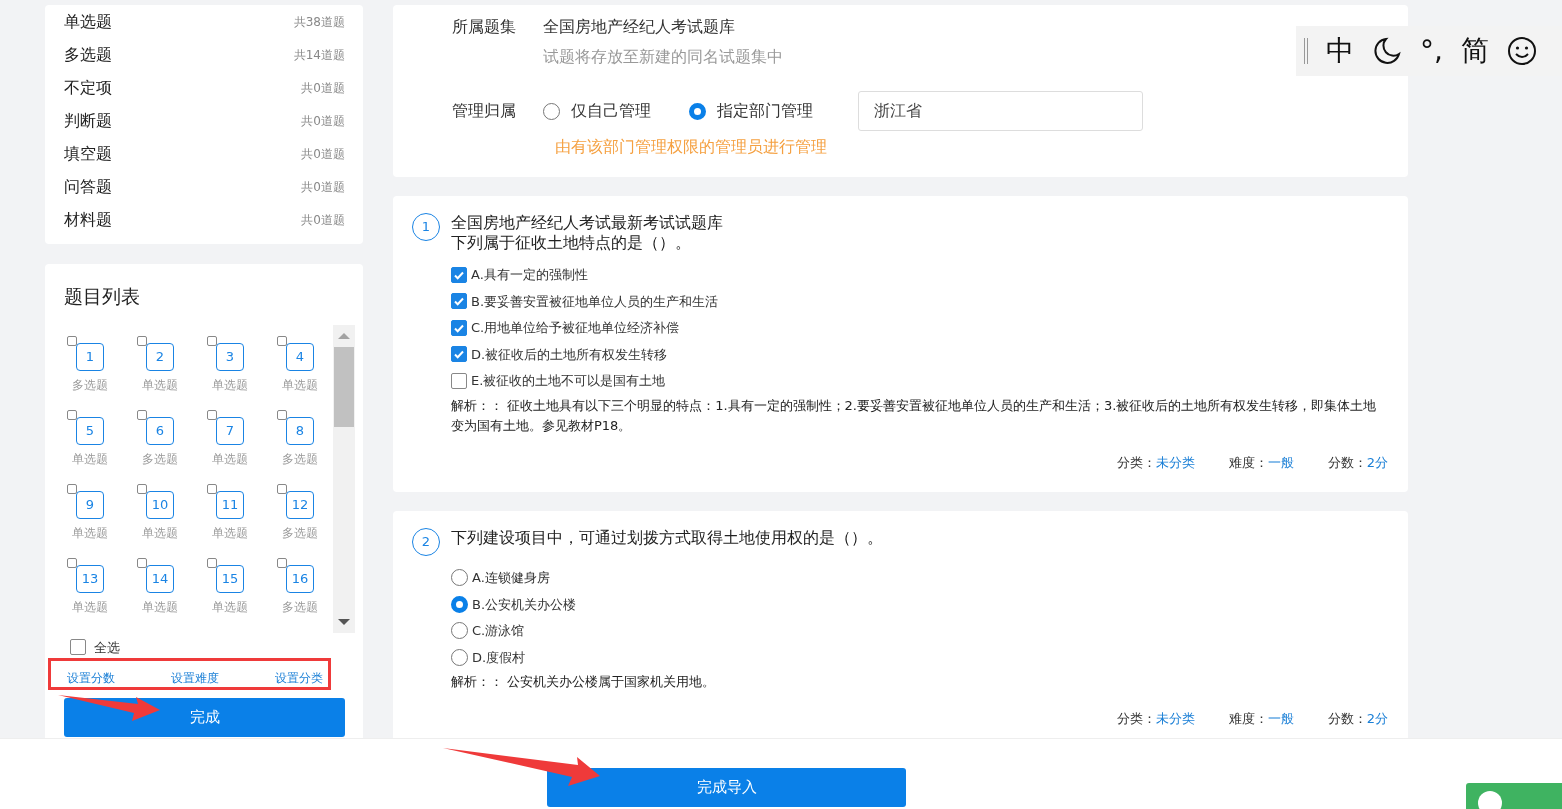 Image resolution: width=1562 pixels, height=809 pixels. I want to click on submit-button: 完成导入, so click(726, 787).